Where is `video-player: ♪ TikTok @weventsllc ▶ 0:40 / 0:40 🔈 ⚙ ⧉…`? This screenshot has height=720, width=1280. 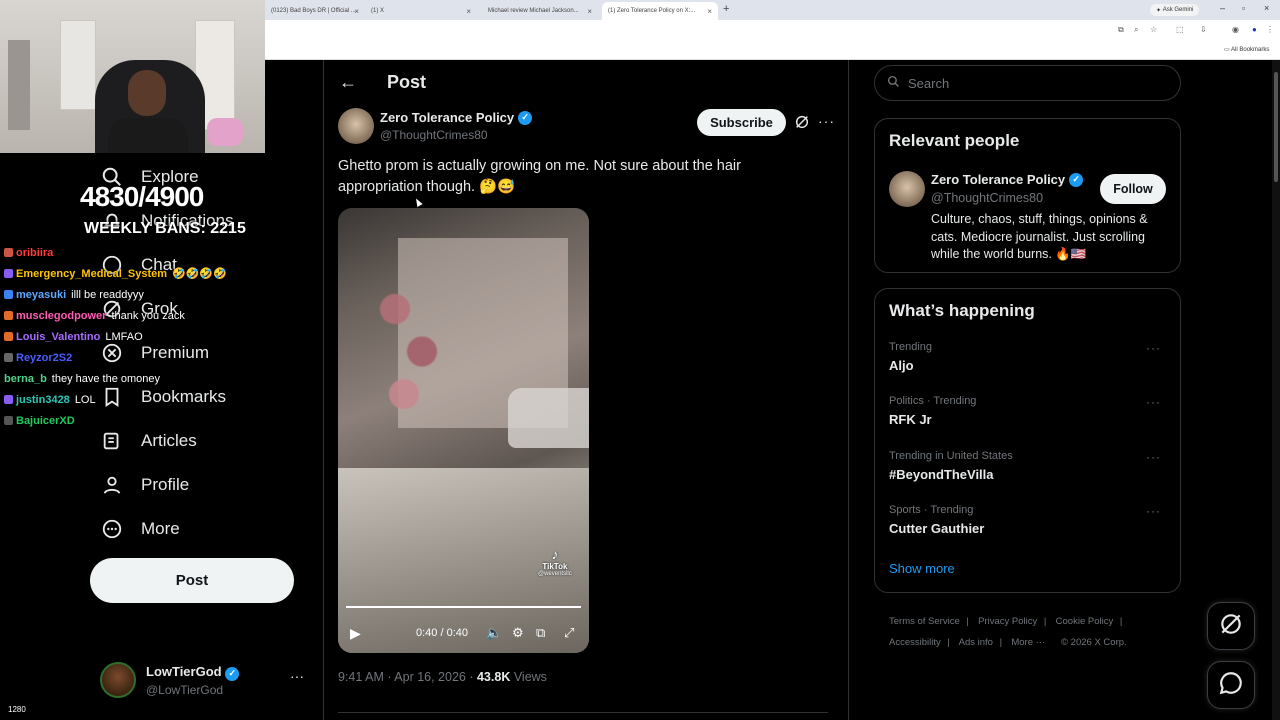 video-player: ♪ TikTok @weventsllc ▶ 0:40 / 0:40 🔈 ⚙ ⧉… is located at coordinates (463, 430).